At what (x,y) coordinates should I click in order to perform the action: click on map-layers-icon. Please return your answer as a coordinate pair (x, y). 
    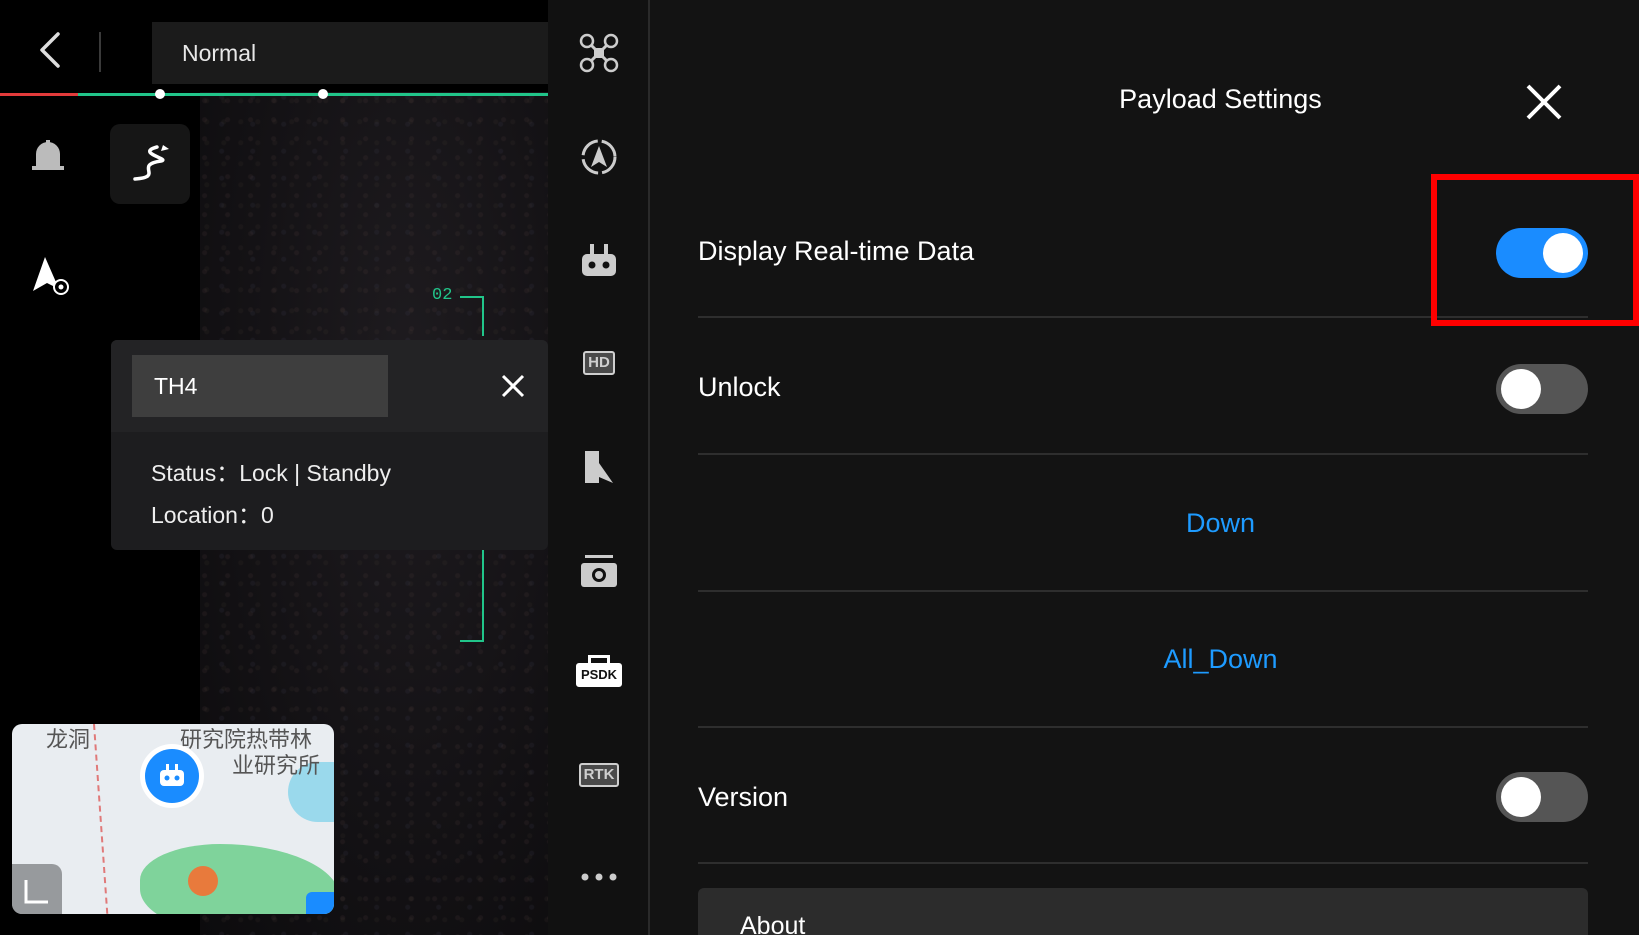
    Looking at the image, I should click on (599, 467).